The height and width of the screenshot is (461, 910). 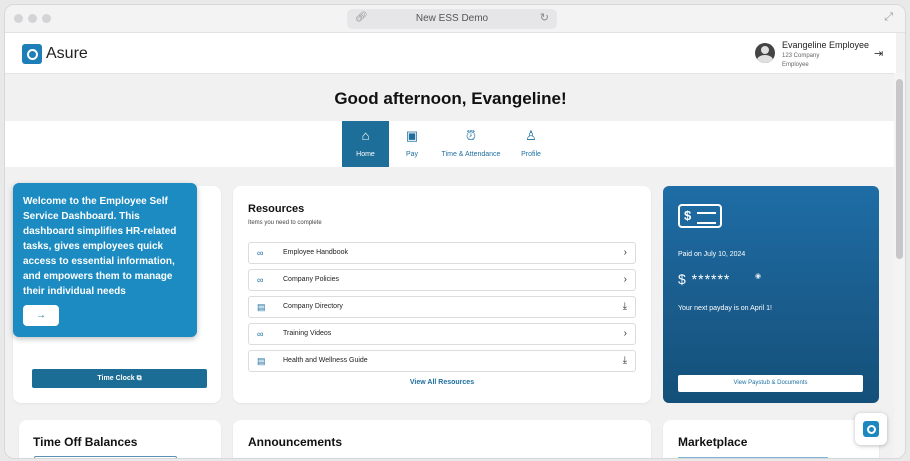 What do you see at coordinates (471, 135) in the screenshot?
I see `alarm-clock-icon: ⏰︎` at bounding box center [471, 135].